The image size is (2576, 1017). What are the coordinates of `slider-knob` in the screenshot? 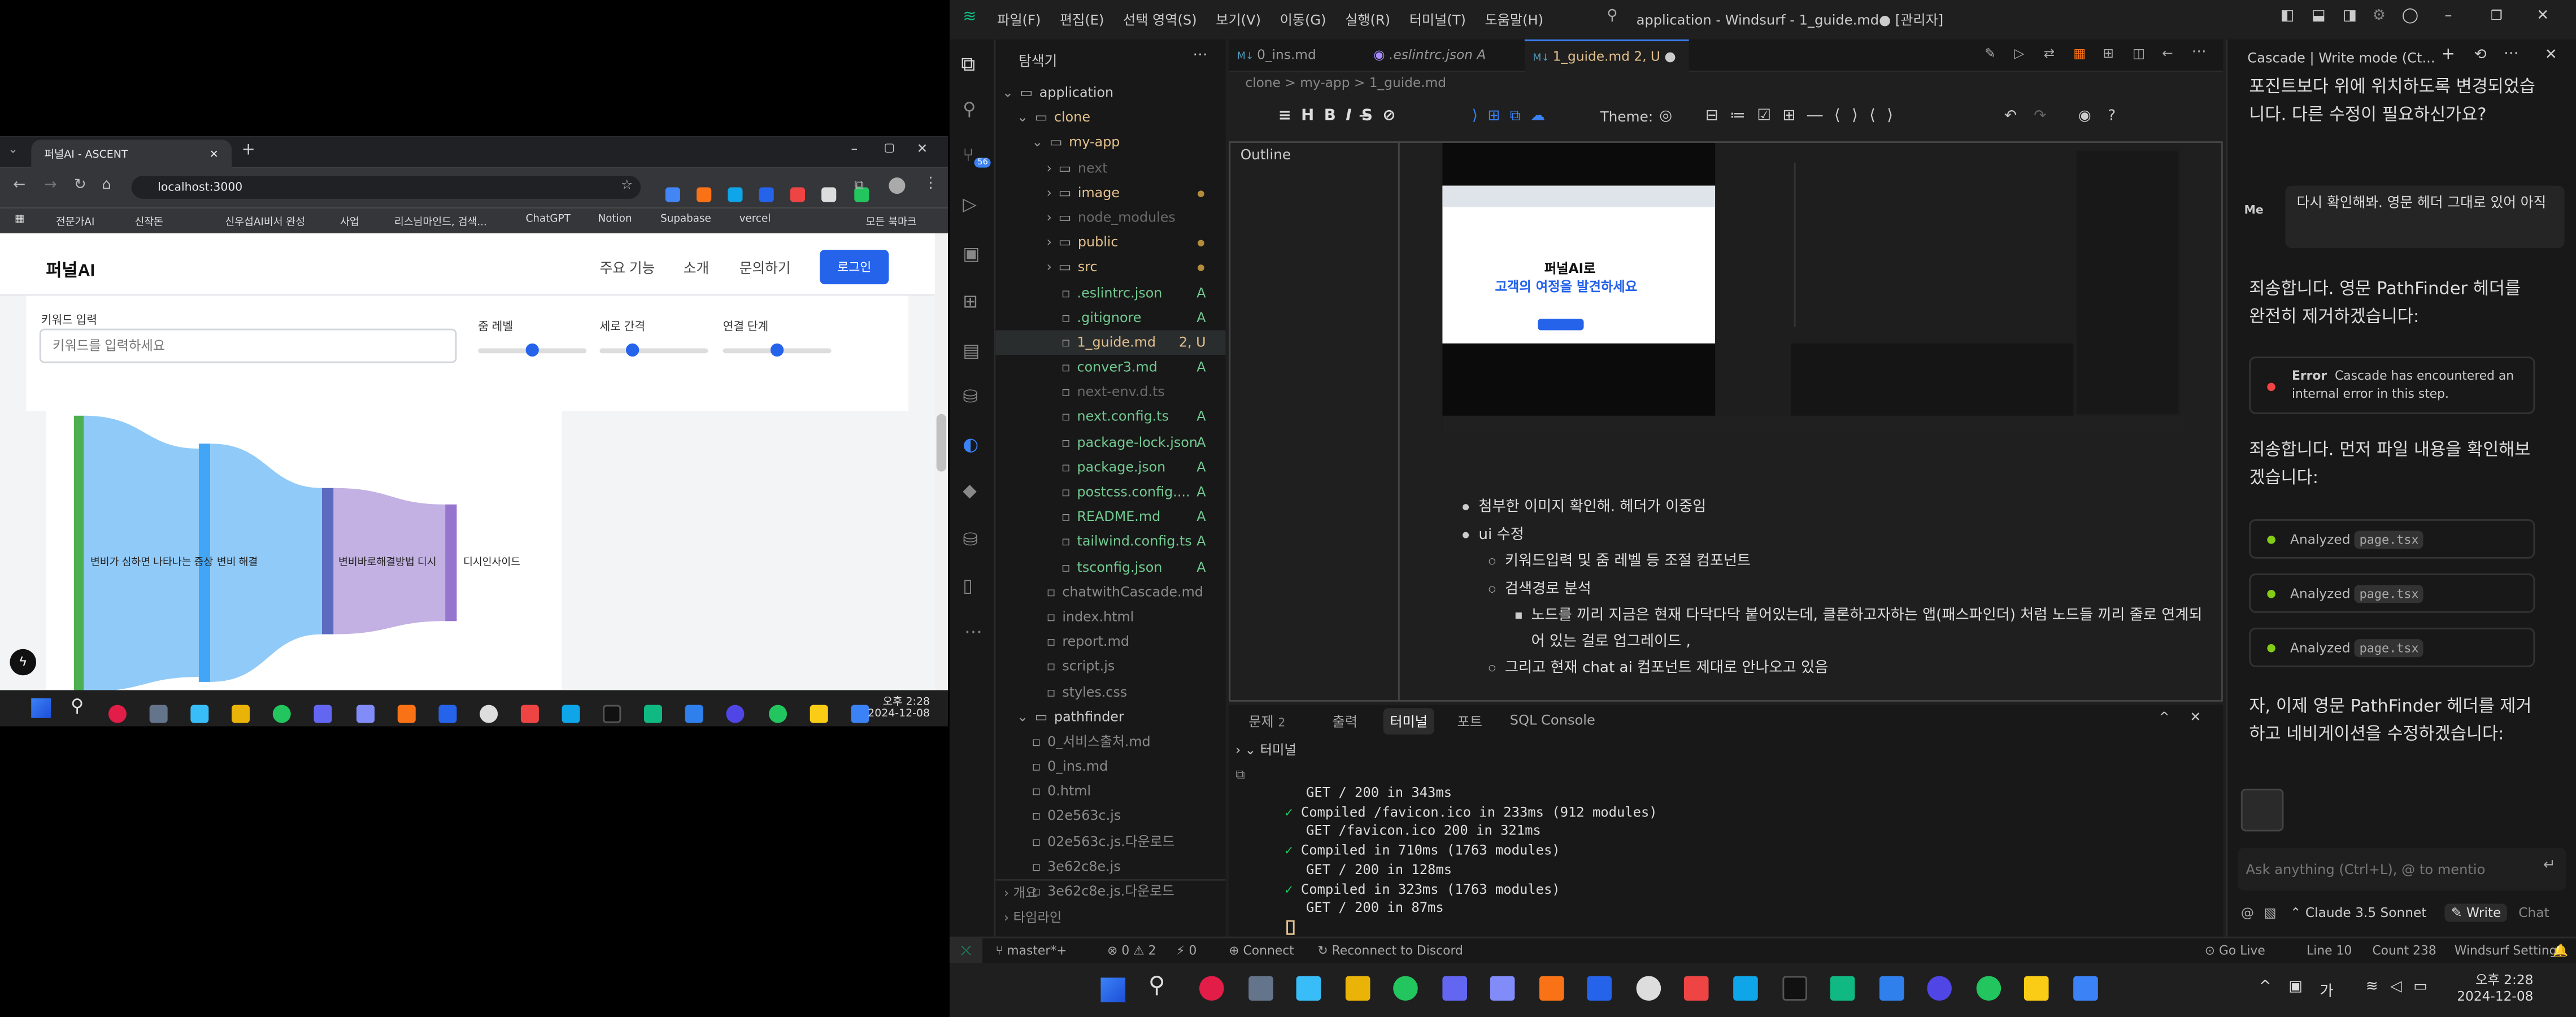 It's located at (532, 350).